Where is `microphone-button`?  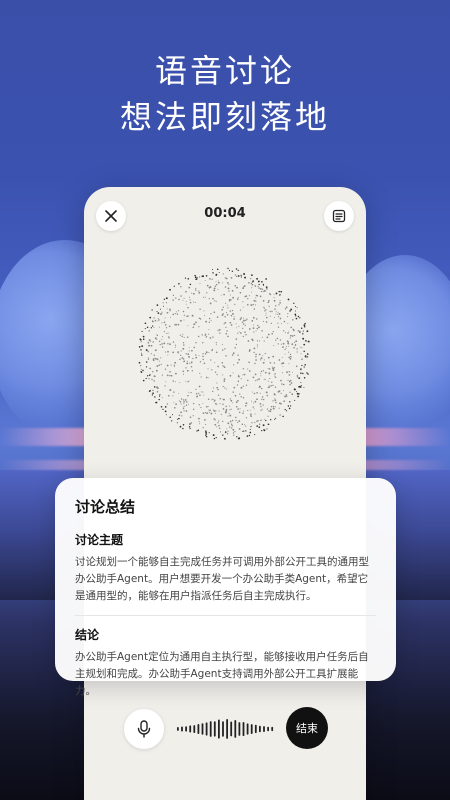 microphone-button is located at coordinates (144, 729).